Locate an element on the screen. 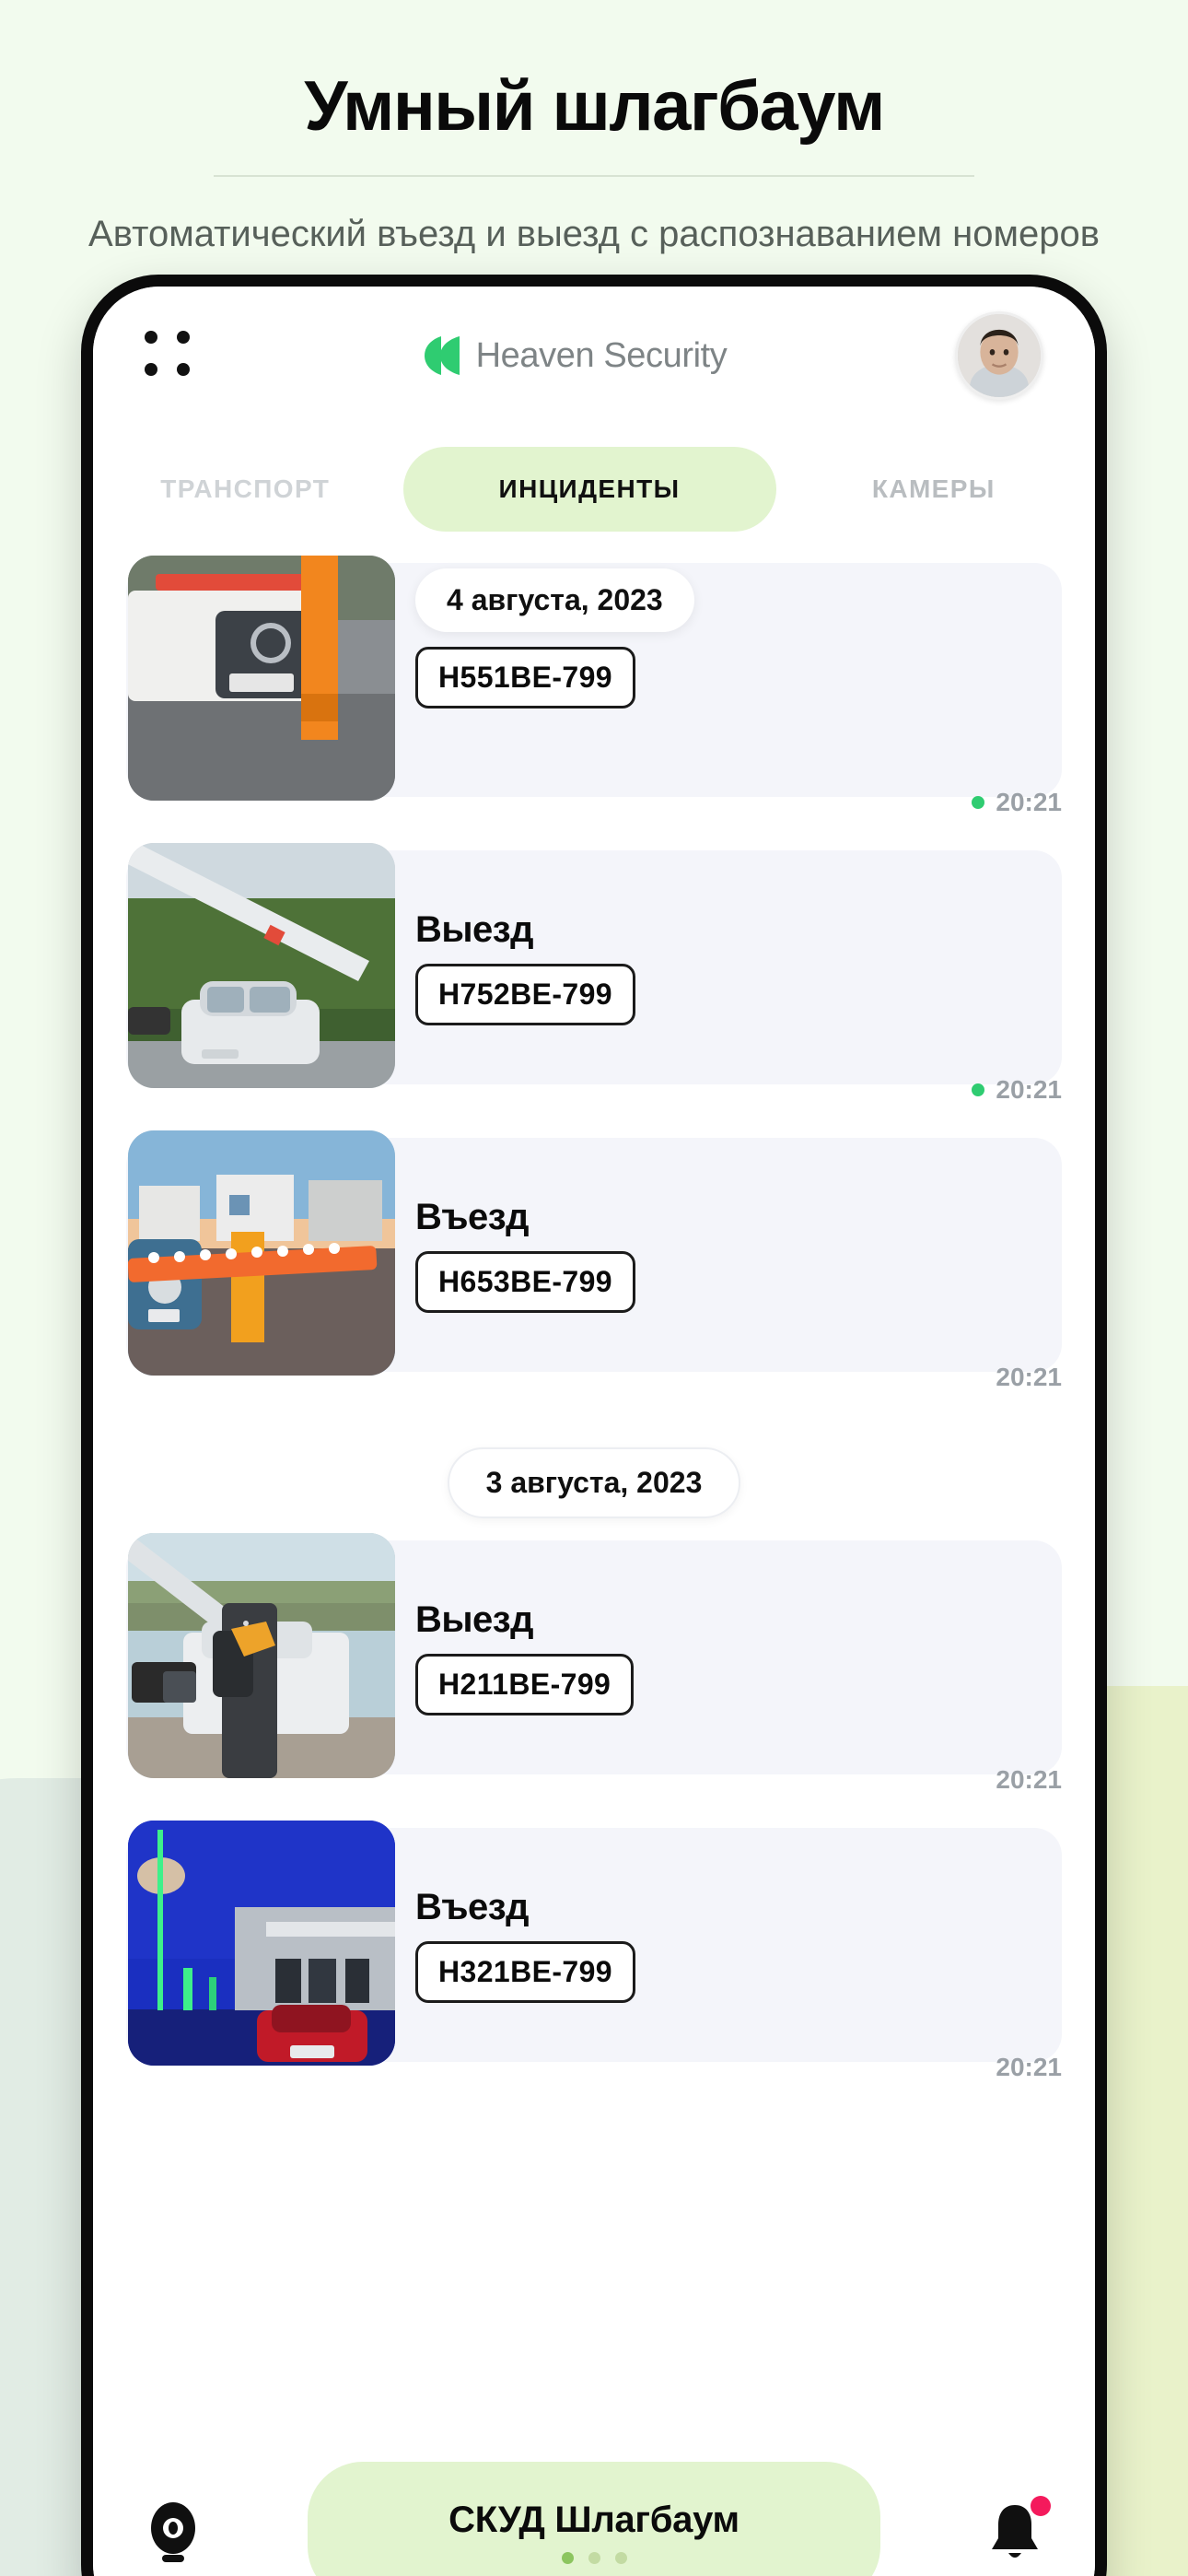  incident-card: Выезд H752BE-799 20:21 is located at coordinates (594, 973).